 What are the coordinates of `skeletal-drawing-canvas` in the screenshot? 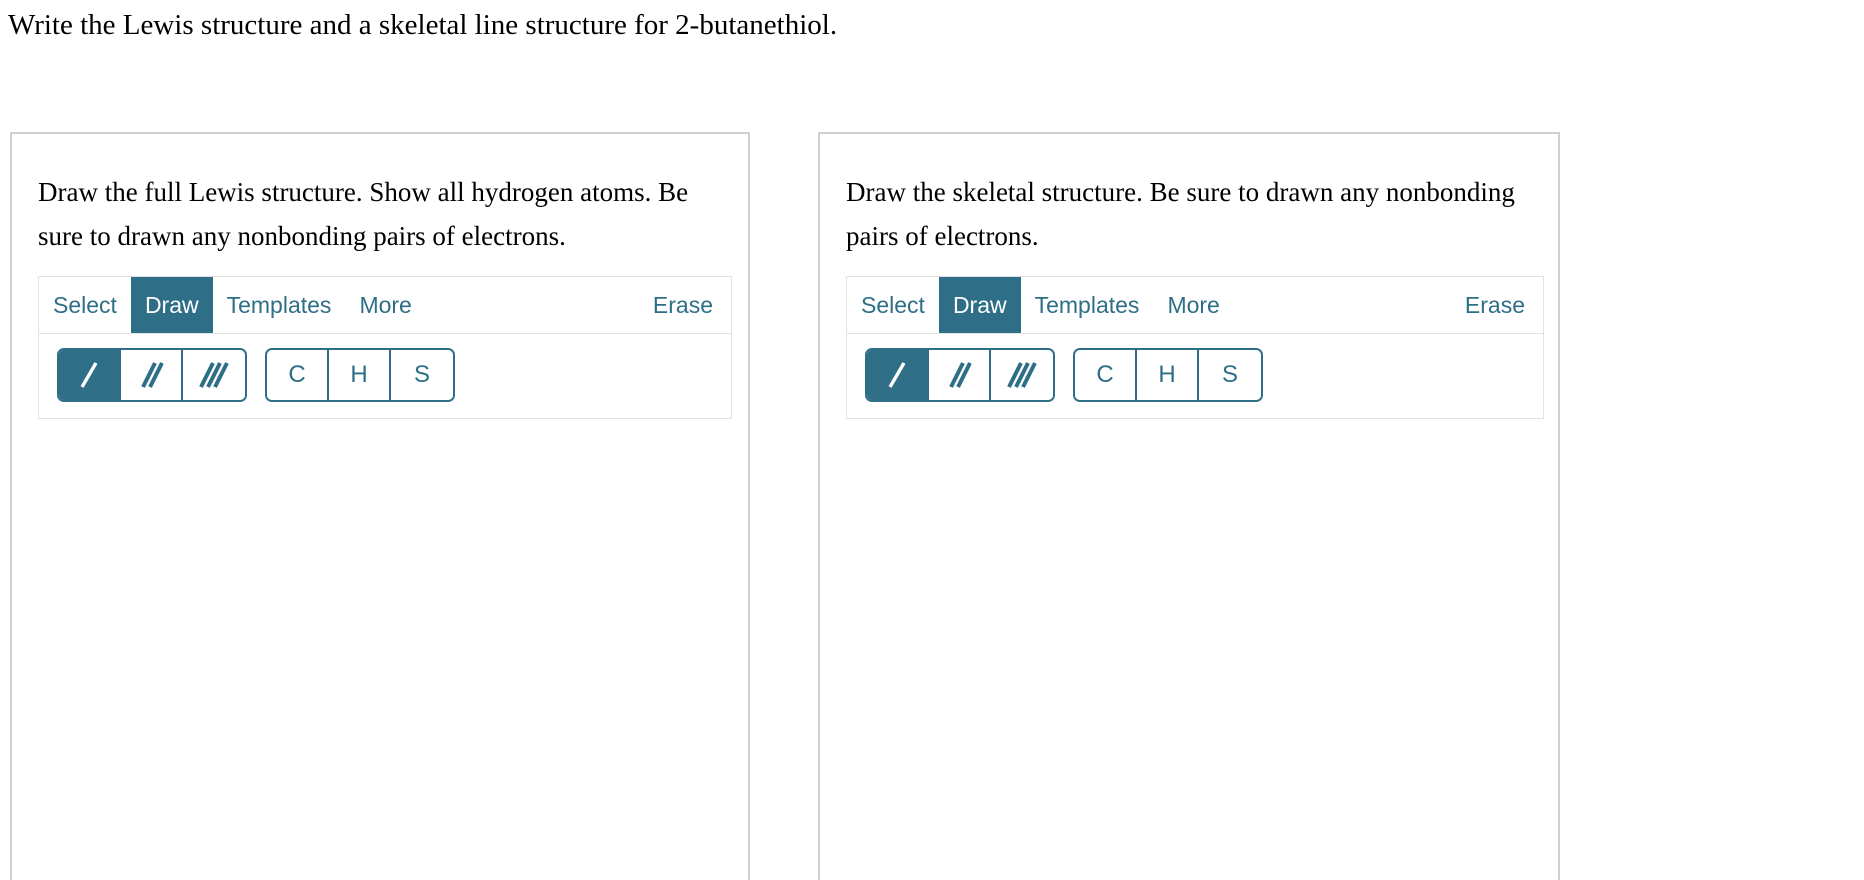 It's located at (1195, 569).